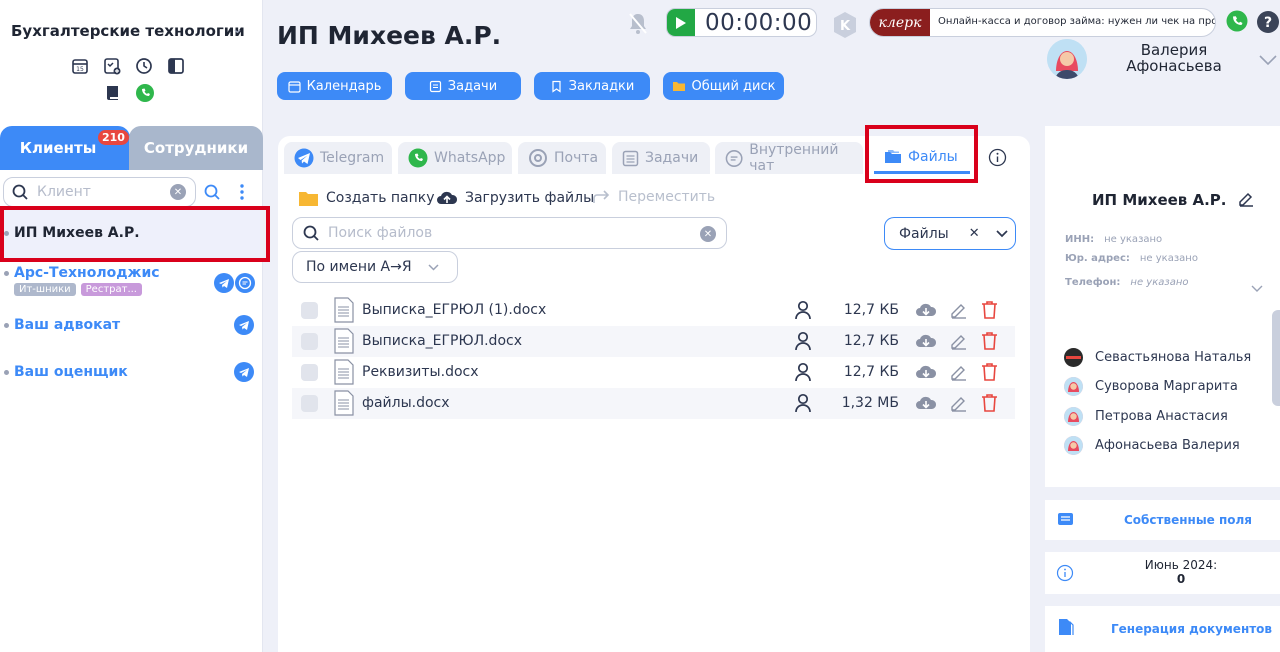 This screenshot has height=652, width=1280. Describe the element at coordinates (80, 66) in the screenshot. I see `calendar-icon: 15` at that location.